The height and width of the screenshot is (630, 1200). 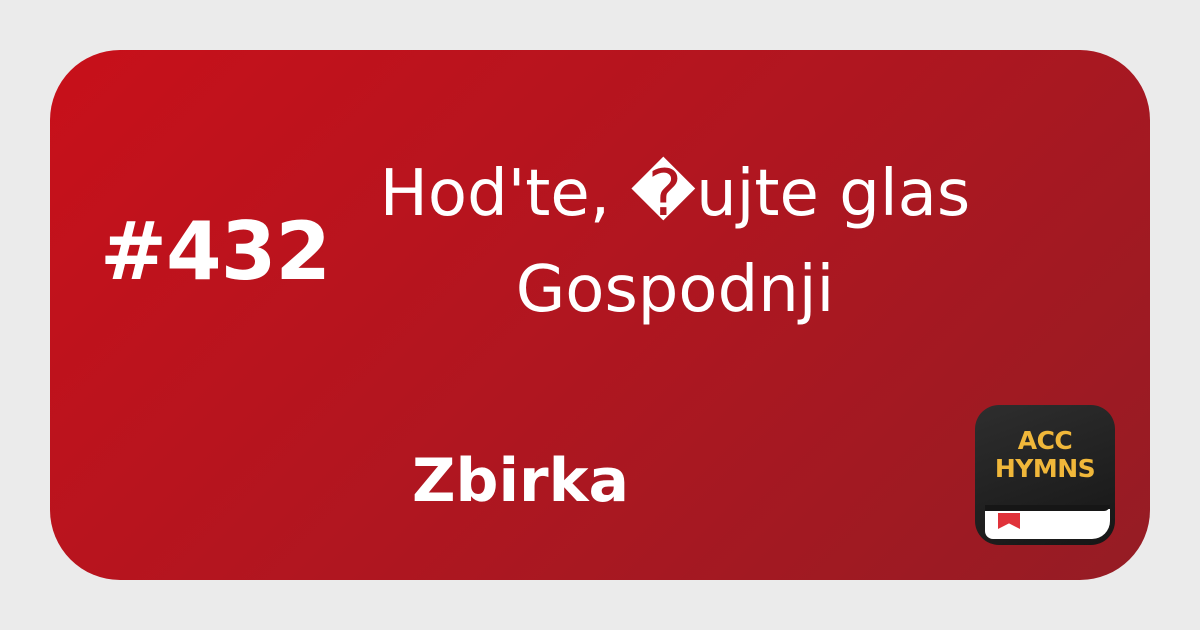 I want to click on hymn-title-line-1: Hod'te, �ujte glas, so click(x=675, y=194).